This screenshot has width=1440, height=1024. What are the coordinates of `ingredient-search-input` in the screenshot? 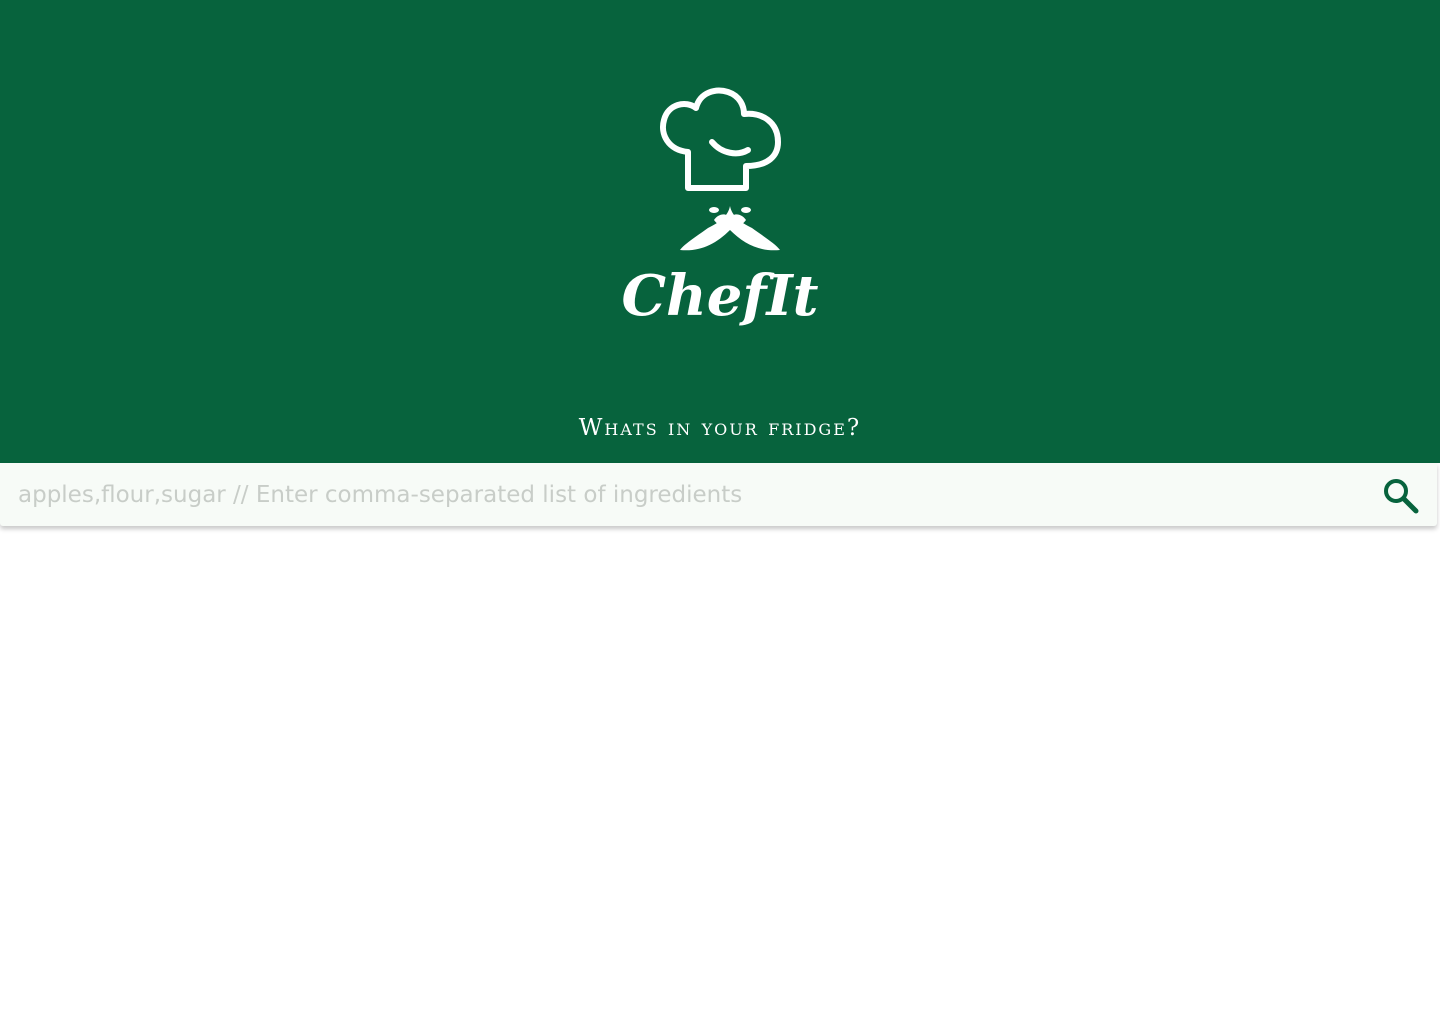 It's located at (688, 494).